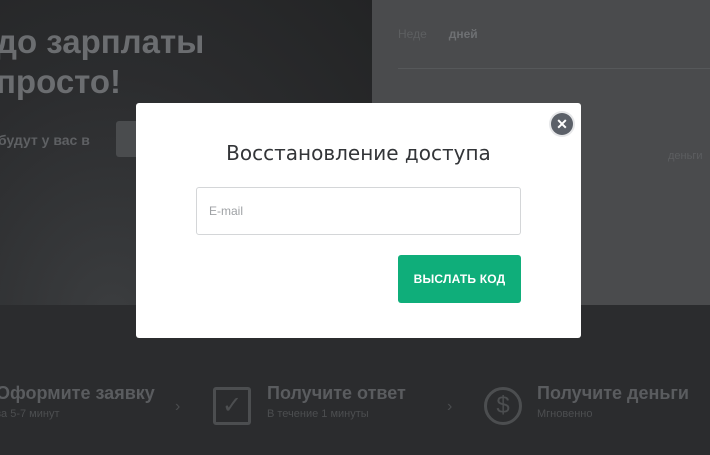 The height and width of the screenshot is (455, 710). Describe the element at coordinates (358, 153) in the screenshot. I see `modal-title: Восстановление доступа` at that location.